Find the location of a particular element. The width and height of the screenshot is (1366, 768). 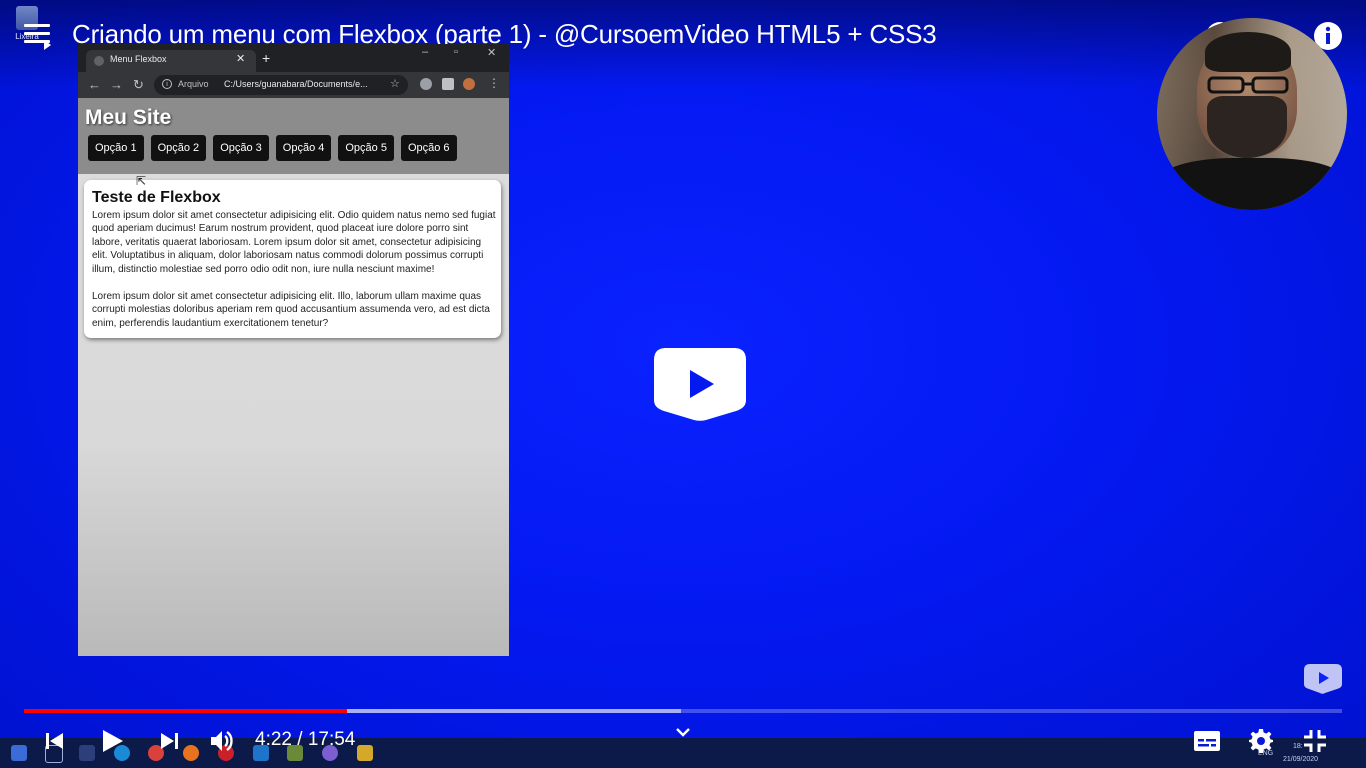

menu-option-2: Opção 2 is located at coordinates (178, 148).